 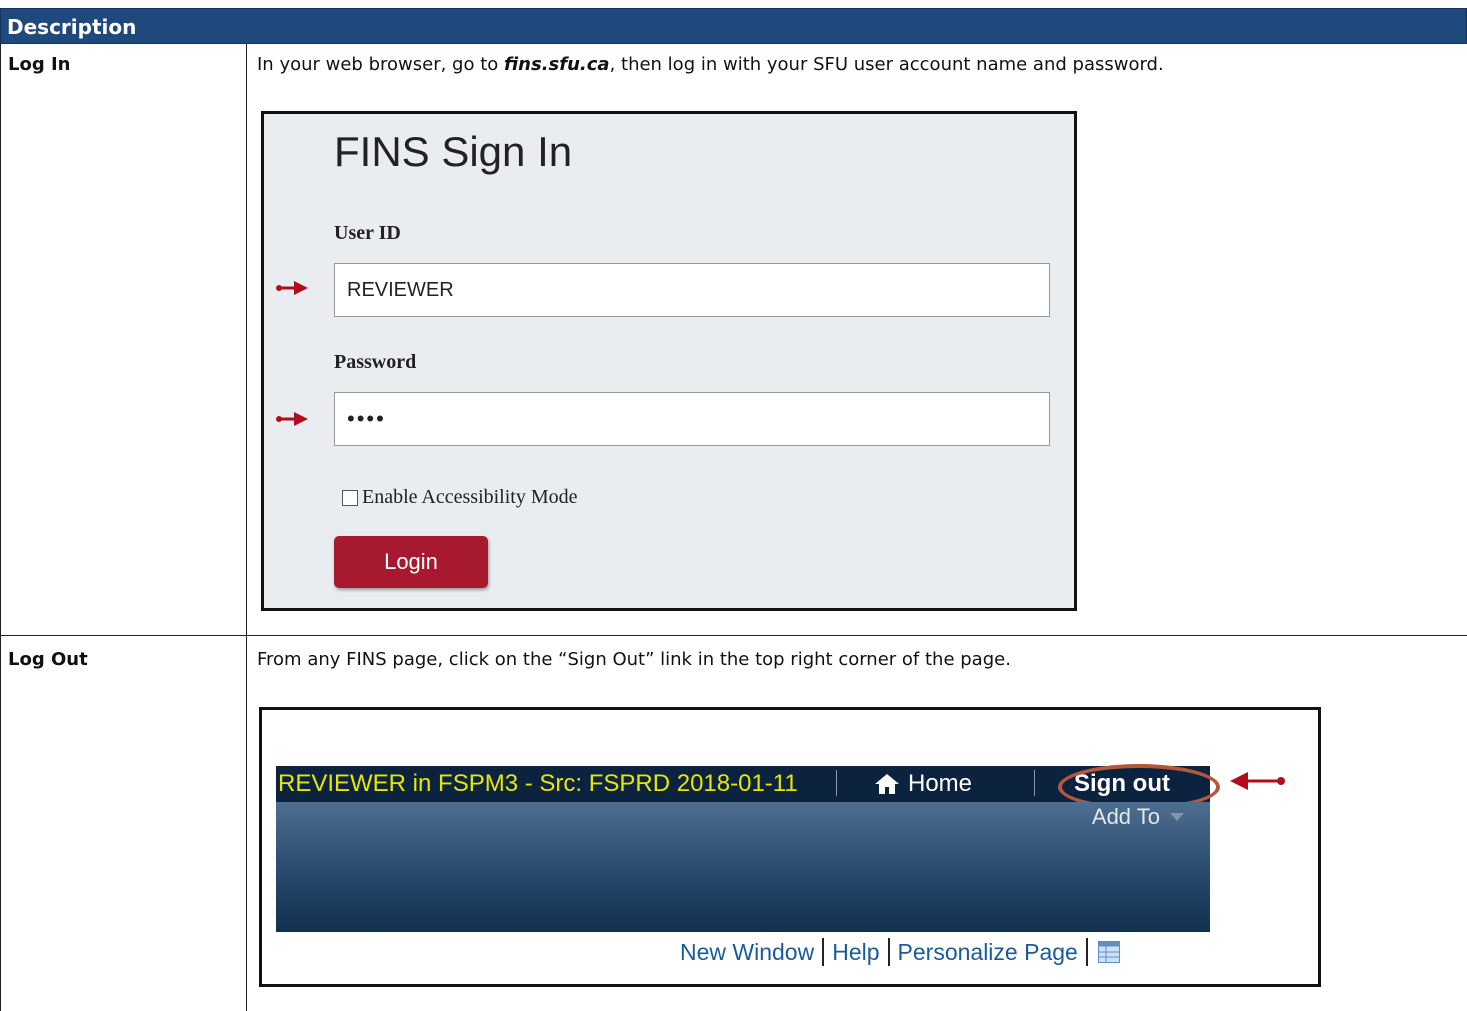 I want to click on page-utility-links: New Window Help Personalize Page, so click(x=900, y=952).